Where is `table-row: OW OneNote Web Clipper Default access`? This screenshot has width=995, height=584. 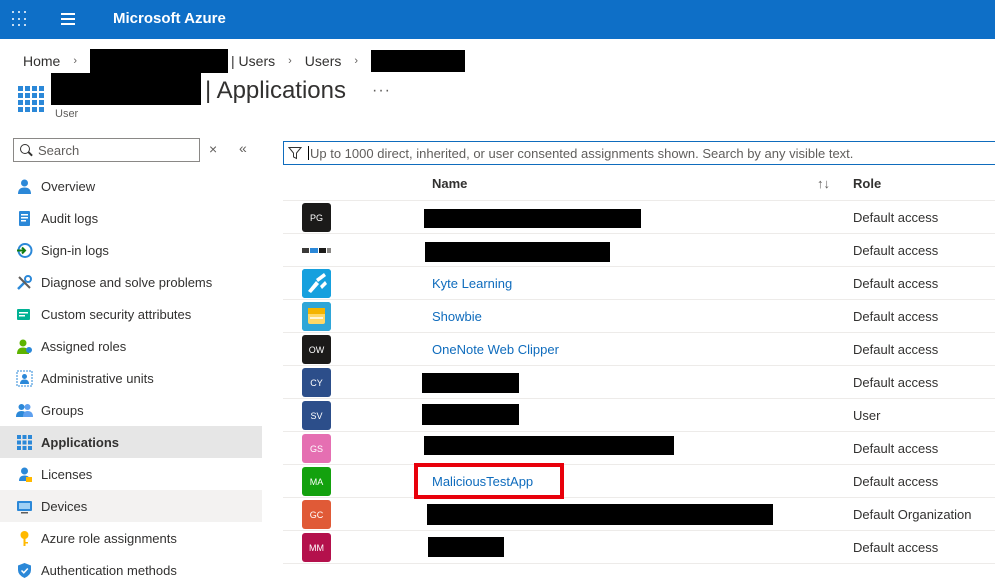
table-row: OW OneNote Web Clipper Default access is located at coordinates (639, 349).